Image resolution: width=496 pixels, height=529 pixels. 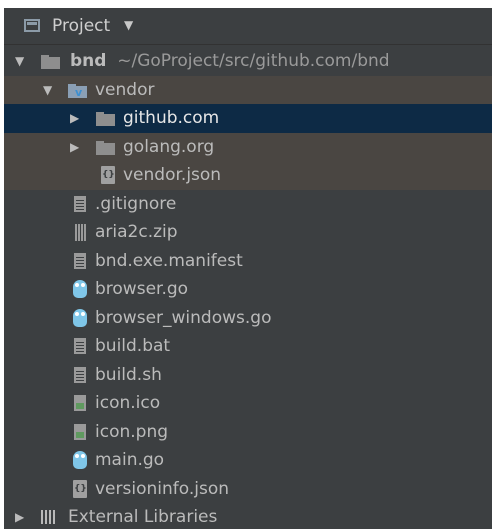 I want to click on tree-item-main-go: main.go, so click(x=248, y=460).